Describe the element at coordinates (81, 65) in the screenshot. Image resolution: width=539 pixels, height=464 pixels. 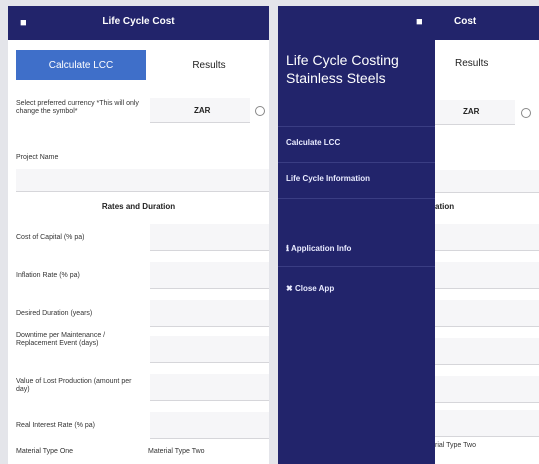
I see `tab-calculate-lcc: Calculate LCC` at that location.